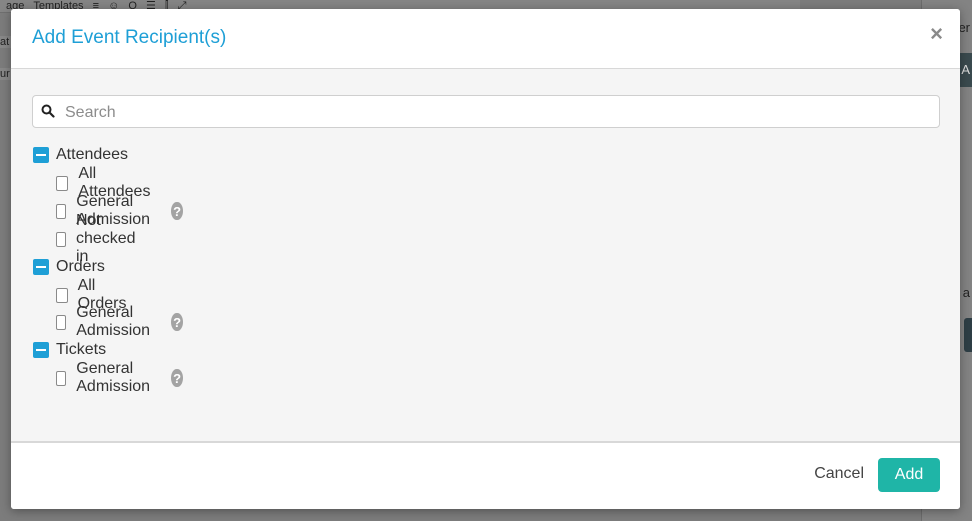  What do you see at coordinates (495, 112) in the screenshot?
I see `search-input` at bounding box center [495, 112].